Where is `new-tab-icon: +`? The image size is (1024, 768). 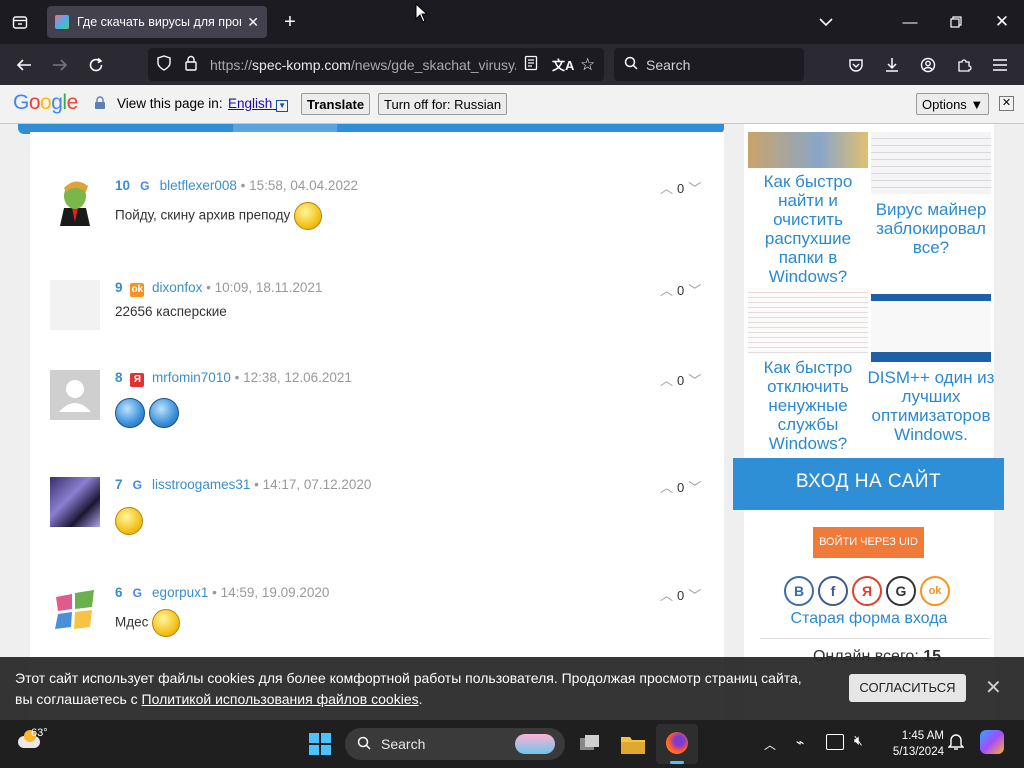 new-tab-icon: + is located at coordinates (290, 22).